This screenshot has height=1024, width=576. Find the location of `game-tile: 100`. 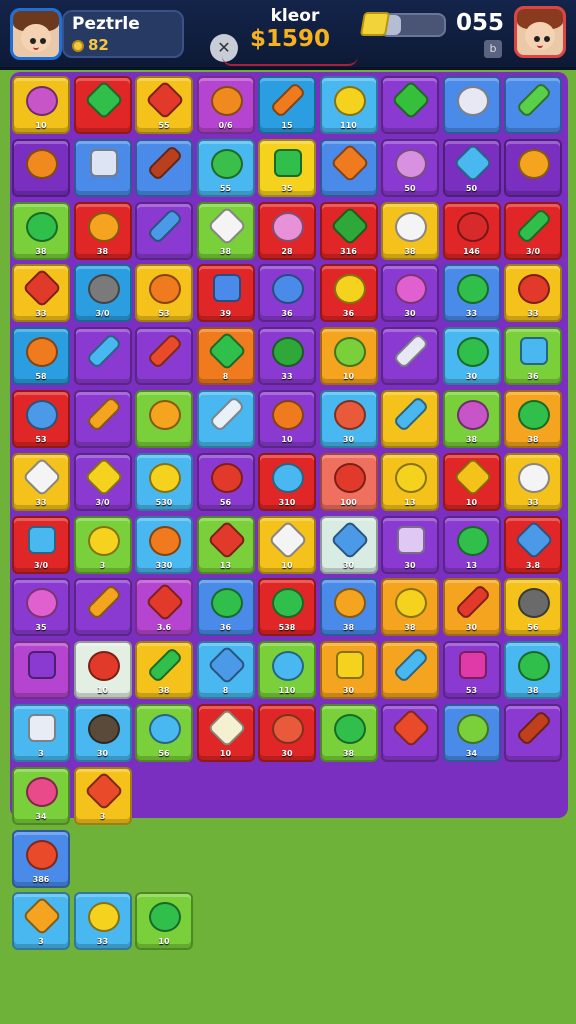

game-tile: 100 is located at coordinates (348, 481).